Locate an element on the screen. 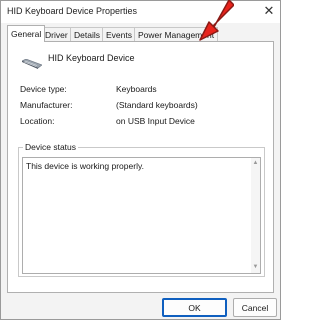 This screenshot has height=320, width=320. cancel-button: Cancel is located at coordinates (255, 307).